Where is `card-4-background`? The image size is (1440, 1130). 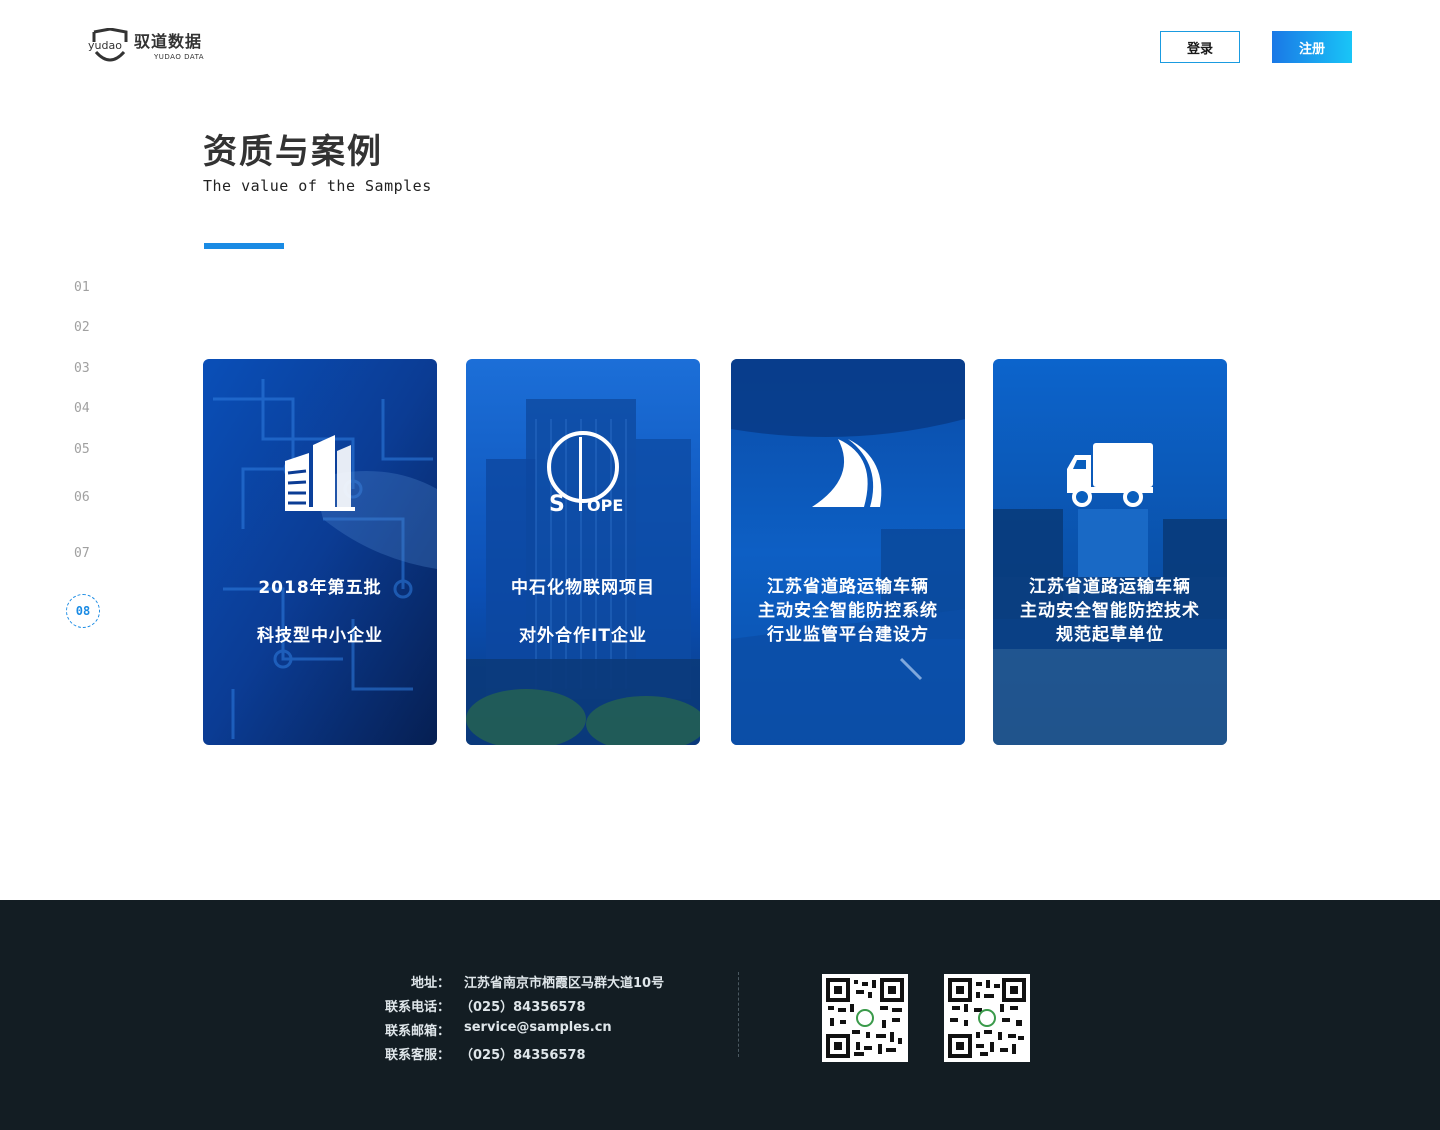
card-4-background is located at coordinates (1110, 552).